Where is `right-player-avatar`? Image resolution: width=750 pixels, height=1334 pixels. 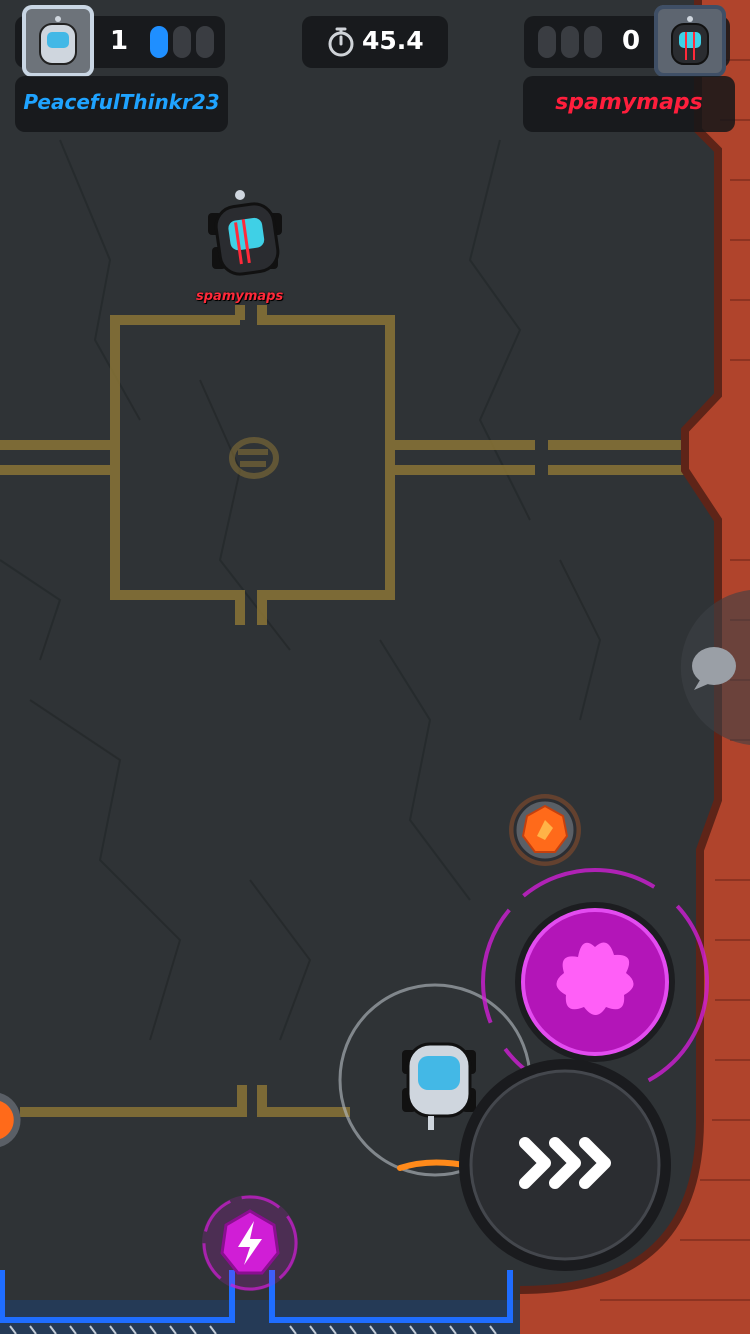
right-player-avatar is located at coordinates (690, 41).